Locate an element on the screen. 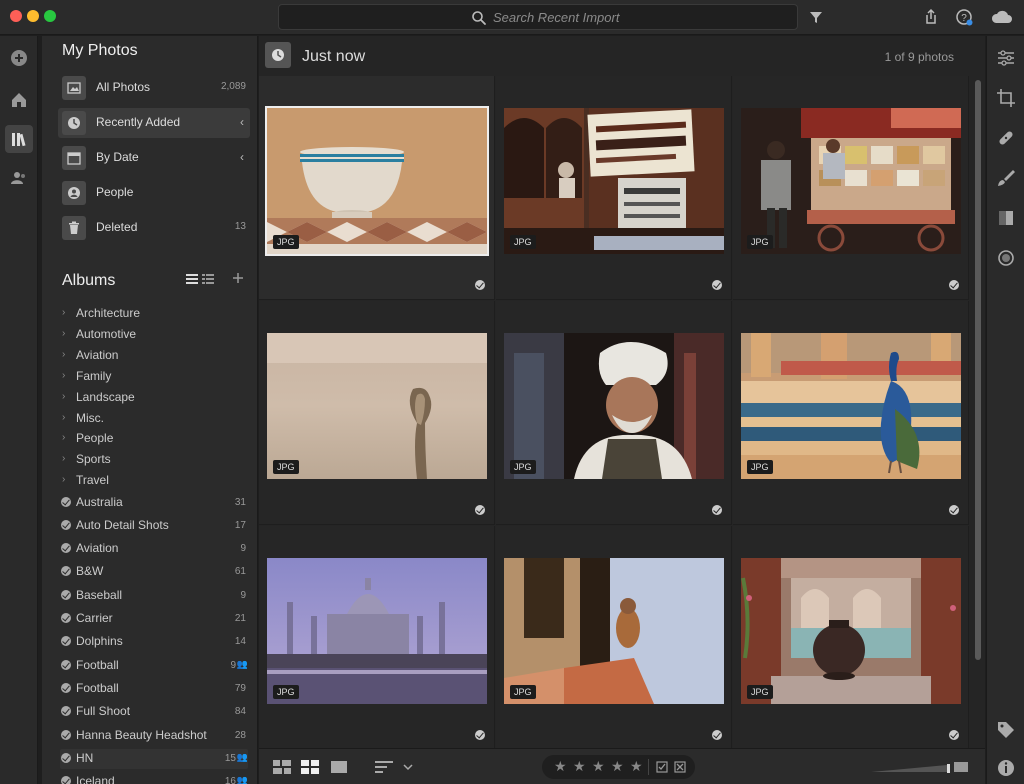 This screenshot has width=1024, height=784. square-grid-view-icon is located at coordinates (310, 767).